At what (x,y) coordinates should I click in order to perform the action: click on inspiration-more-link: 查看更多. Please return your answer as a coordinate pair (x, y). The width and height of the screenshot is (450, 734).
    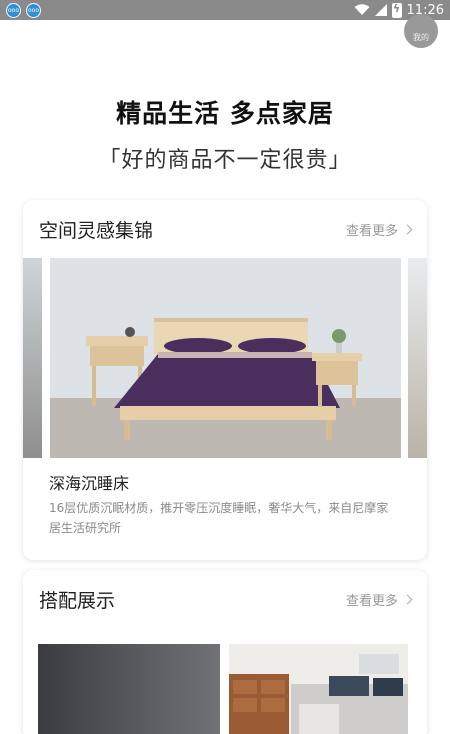
    Looking at the image, I should click on (379, 229).